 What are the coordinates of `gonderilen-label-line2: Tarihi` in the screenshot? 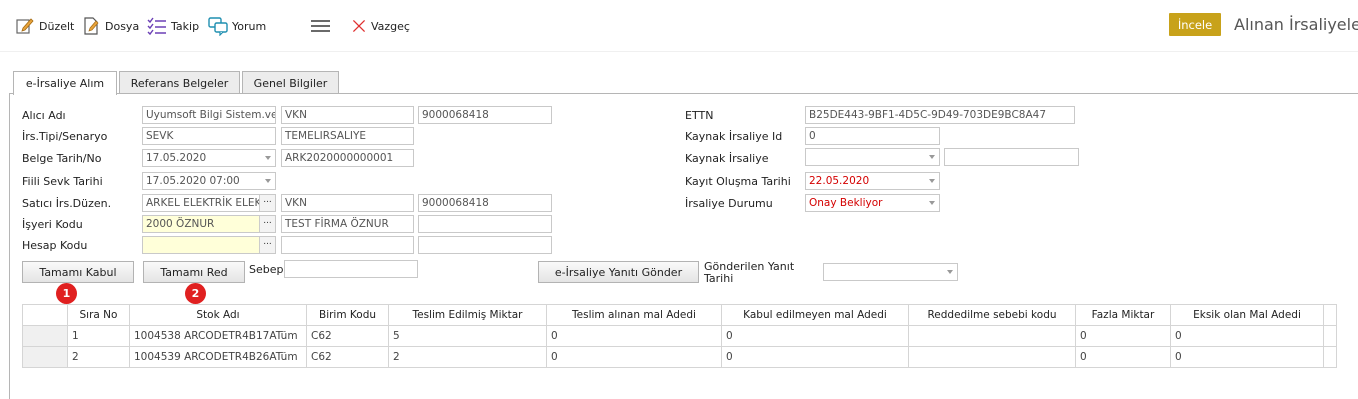 It's located at (719, 278).